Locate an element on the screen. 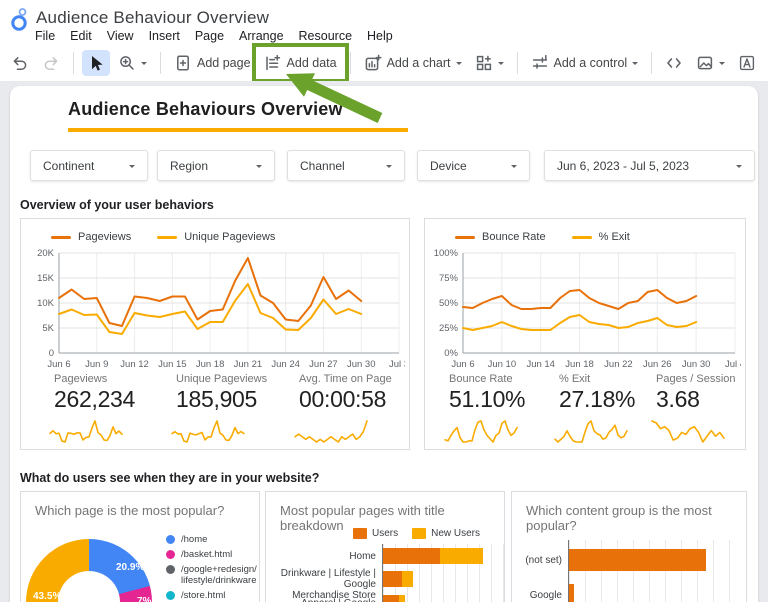 The image size is (768, 602). menu-insert: Insert is located at coordinates (164, 36).